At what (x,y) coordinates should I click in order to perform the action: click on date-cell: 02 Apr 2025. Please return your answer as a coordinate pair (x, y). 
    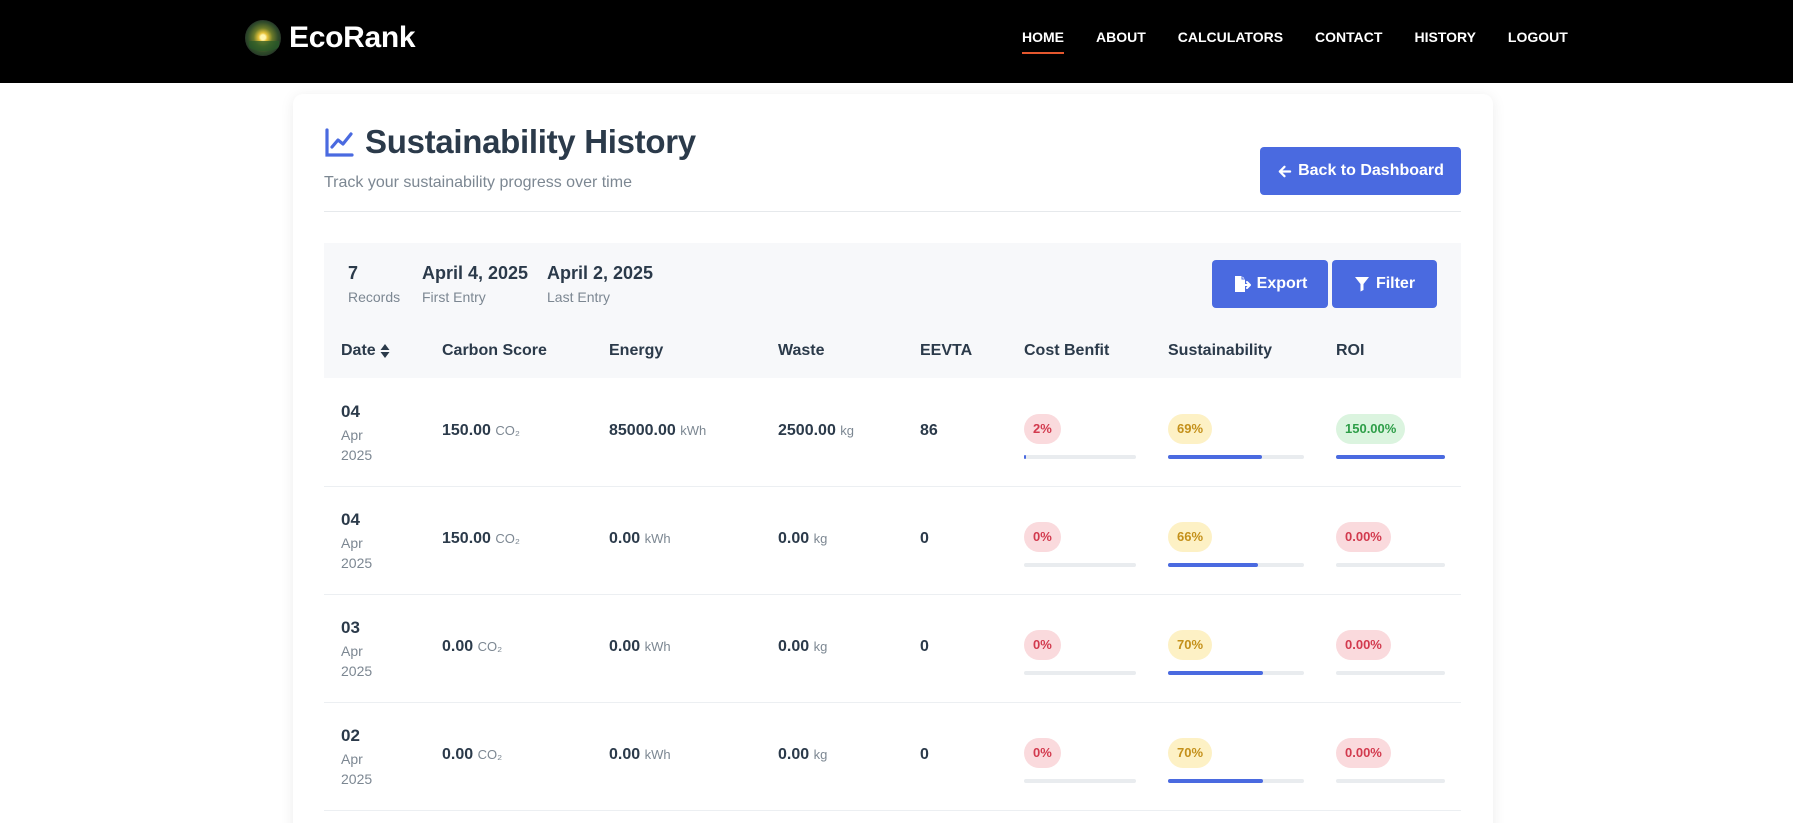
    Looking at the image, I should click on (356, 757).